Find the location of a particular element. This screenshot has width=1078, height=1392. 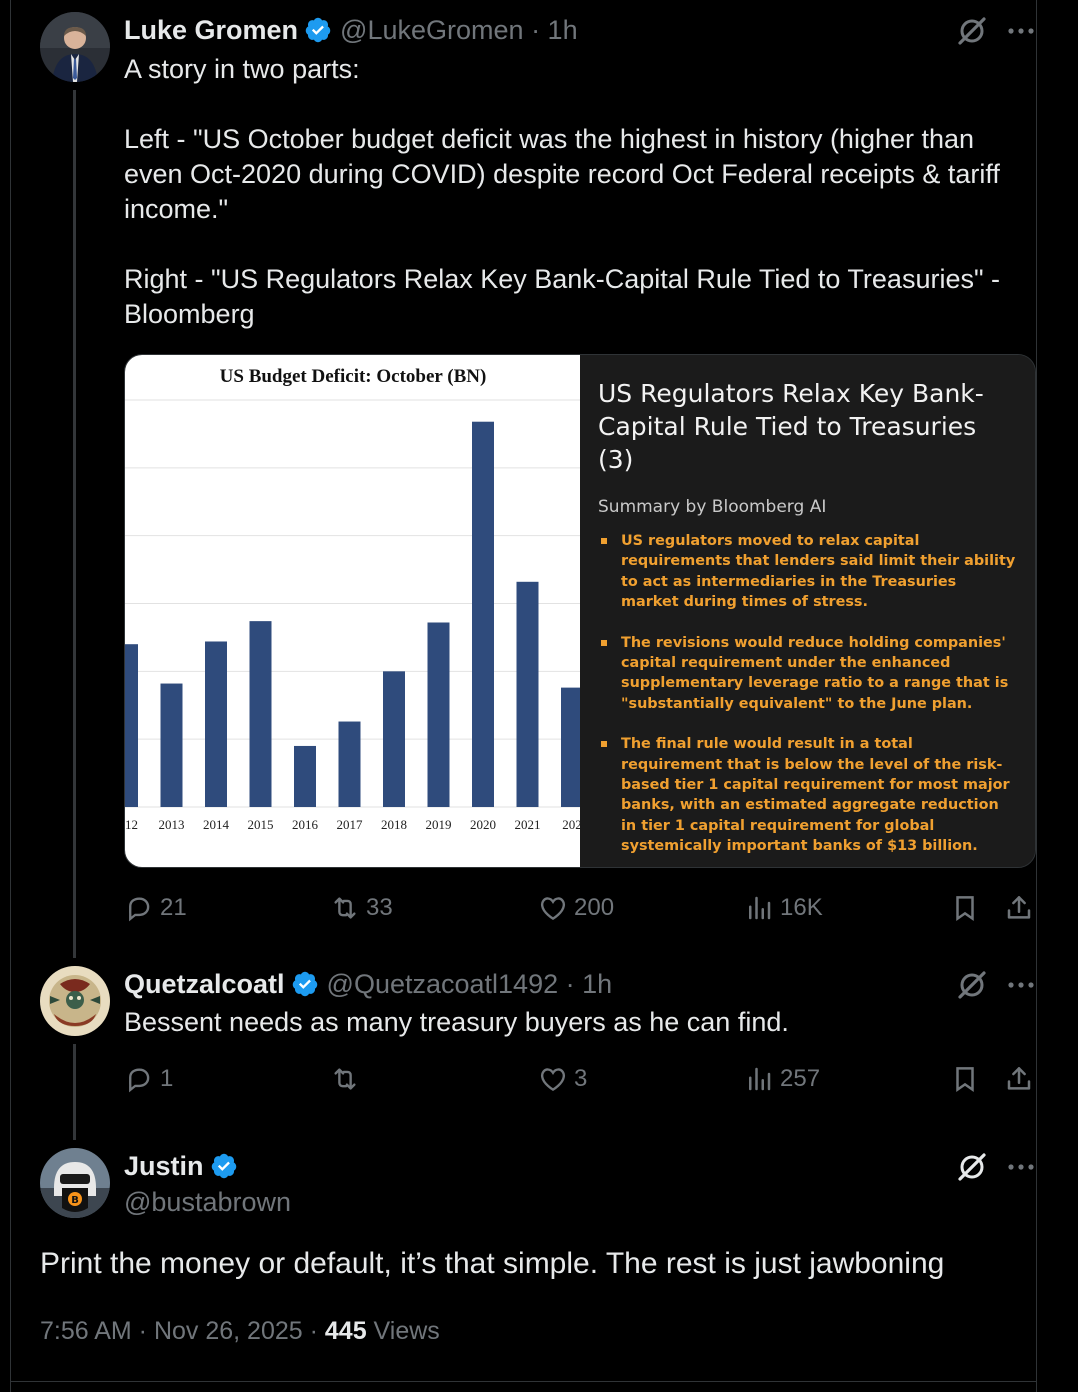

repost-button: 33 is located at coordinates (361, 908).